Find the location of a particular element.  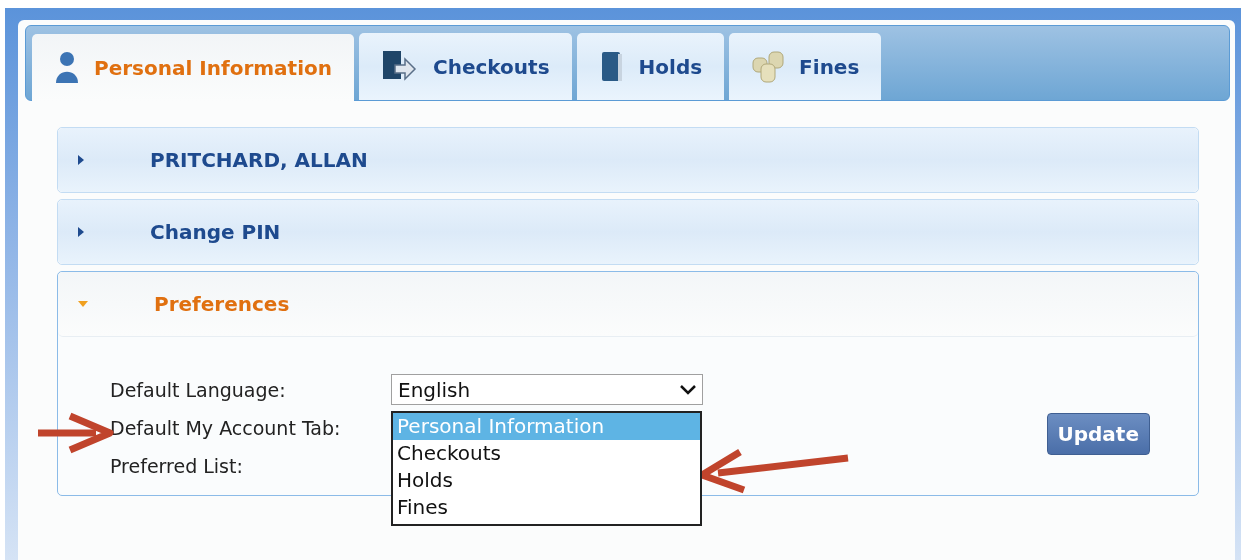

caret-down-icon is located at coordinates (83, 304).